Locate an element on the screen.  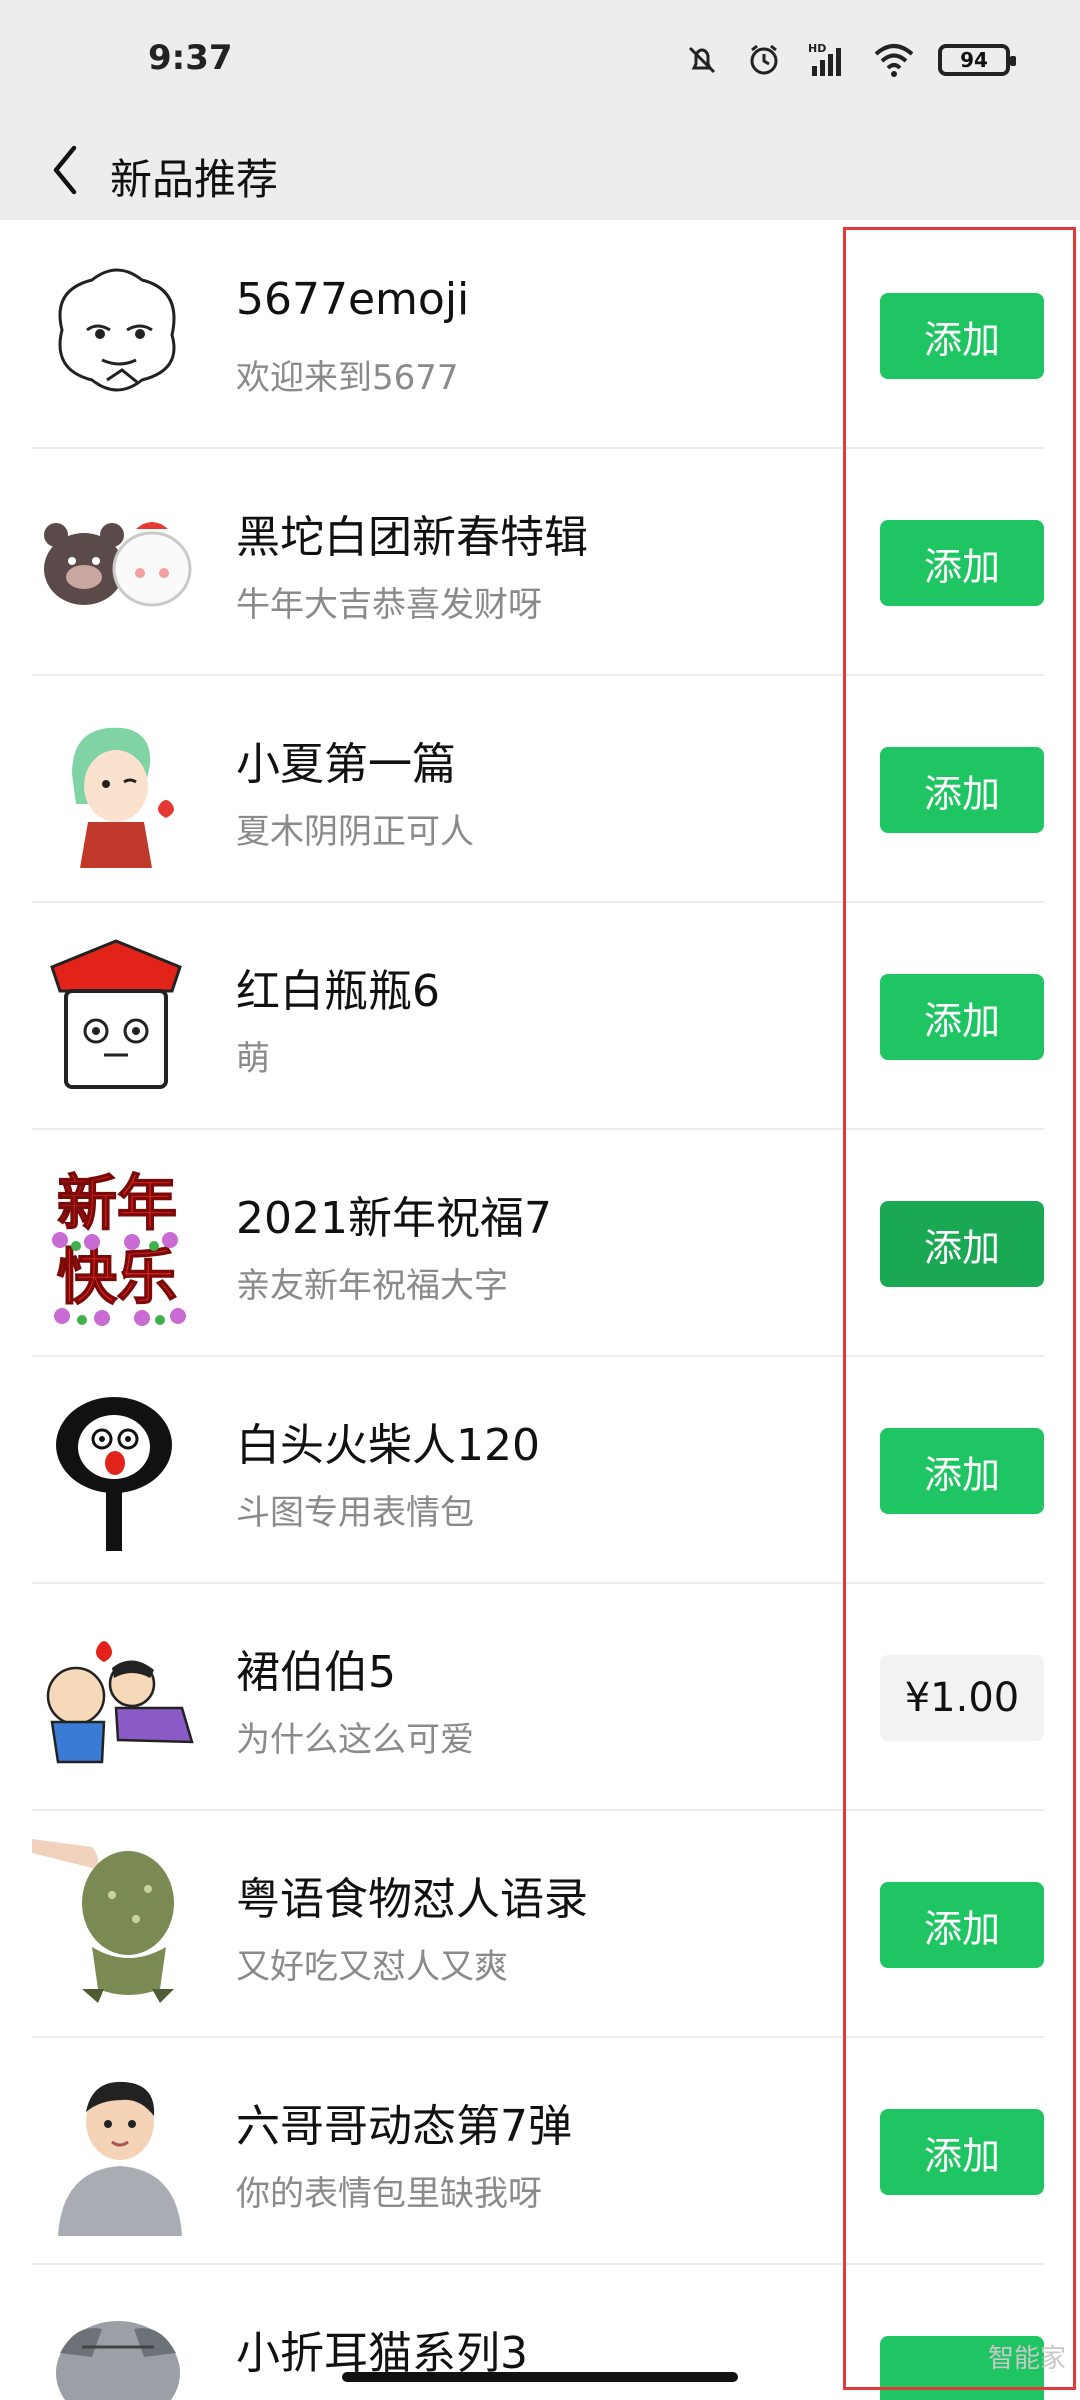
item-title: 粤语食物怼人语录 is located at coordinates (412, 1899).